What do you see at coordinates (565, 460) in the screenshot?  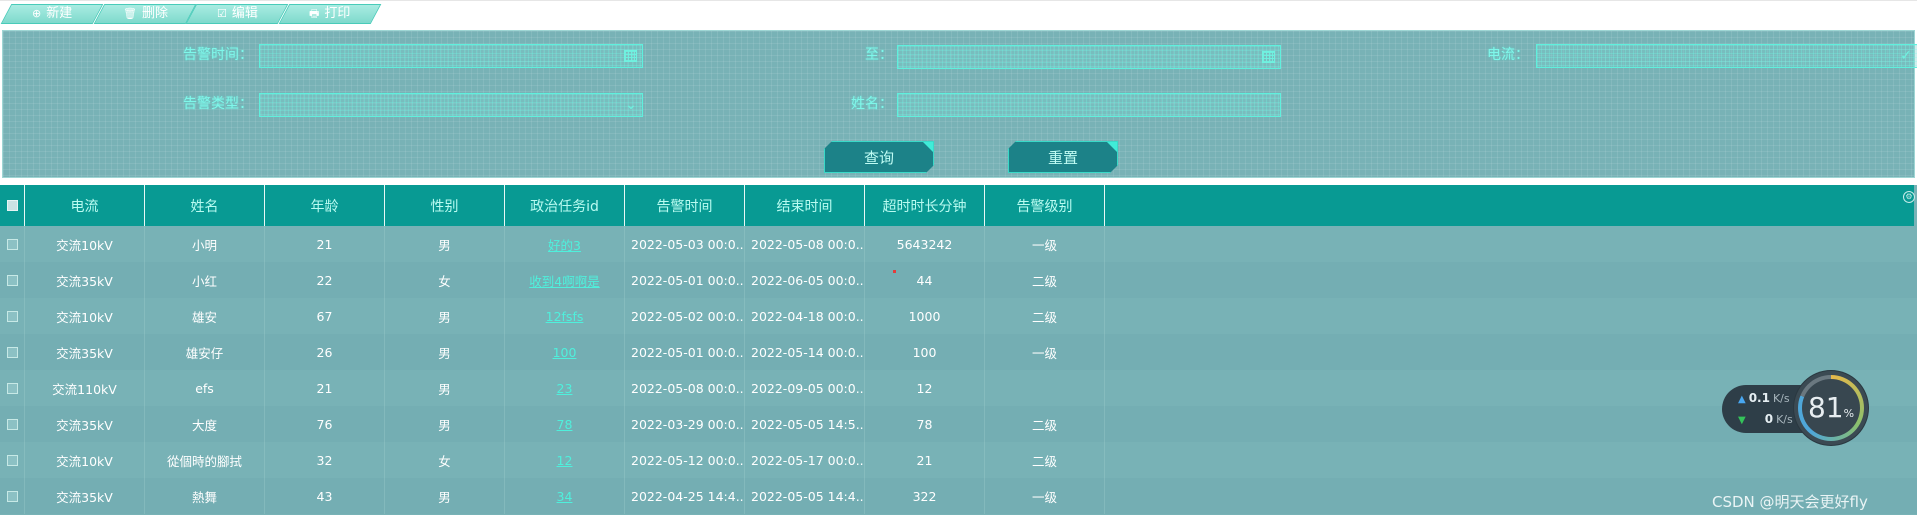 I see `task-id-link: 12` at bounding box center [565, 460].